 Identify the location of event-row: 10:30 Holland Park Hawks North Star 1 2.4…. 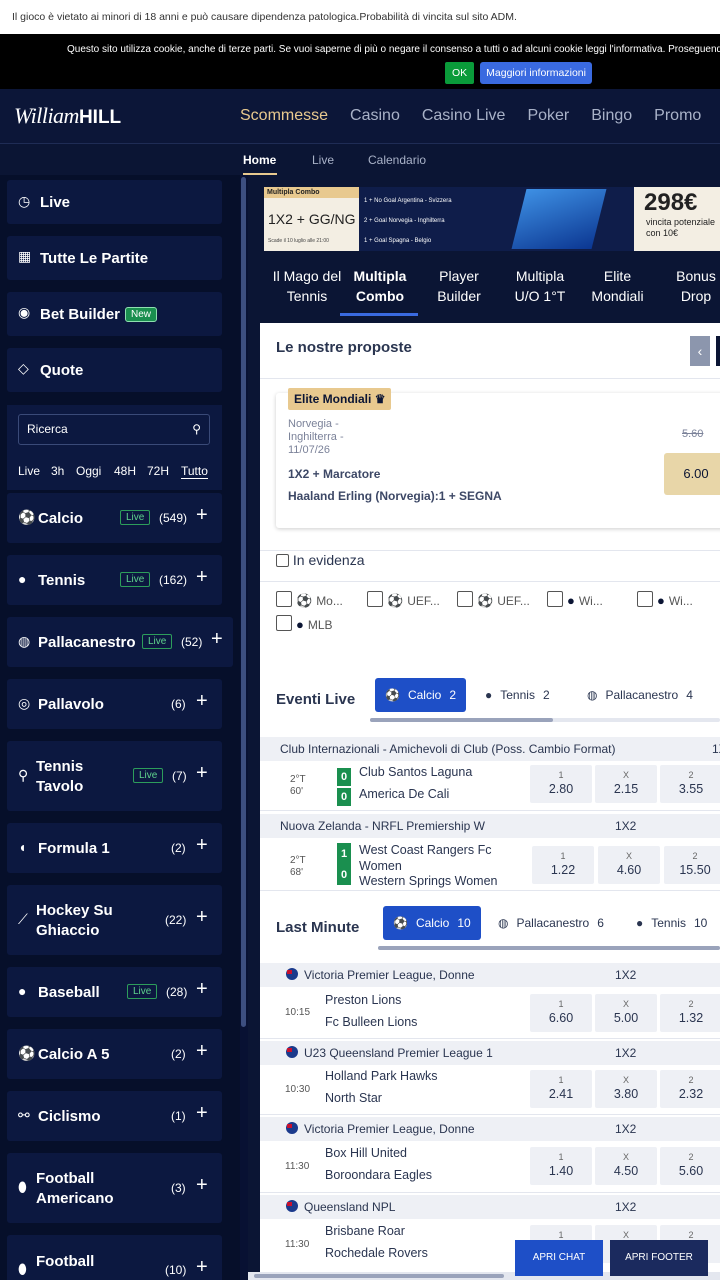
(490, 1090).